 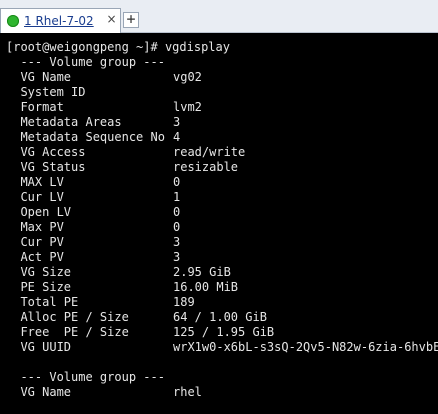 What do you see at coordinates (177, 137) in the screenshot?
I see `vg-field-value: 4` at bounding box center [177, 137].